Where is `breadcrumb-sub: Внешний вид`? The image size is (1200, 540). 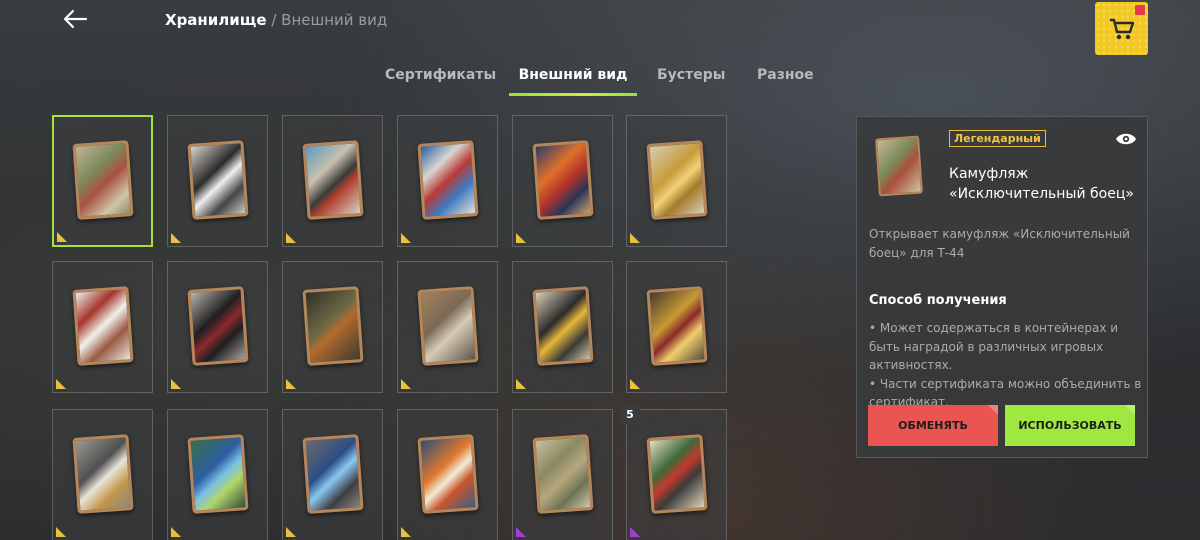 breadcrumb-sub: Внешний вид is located at coordinates (334, 20).